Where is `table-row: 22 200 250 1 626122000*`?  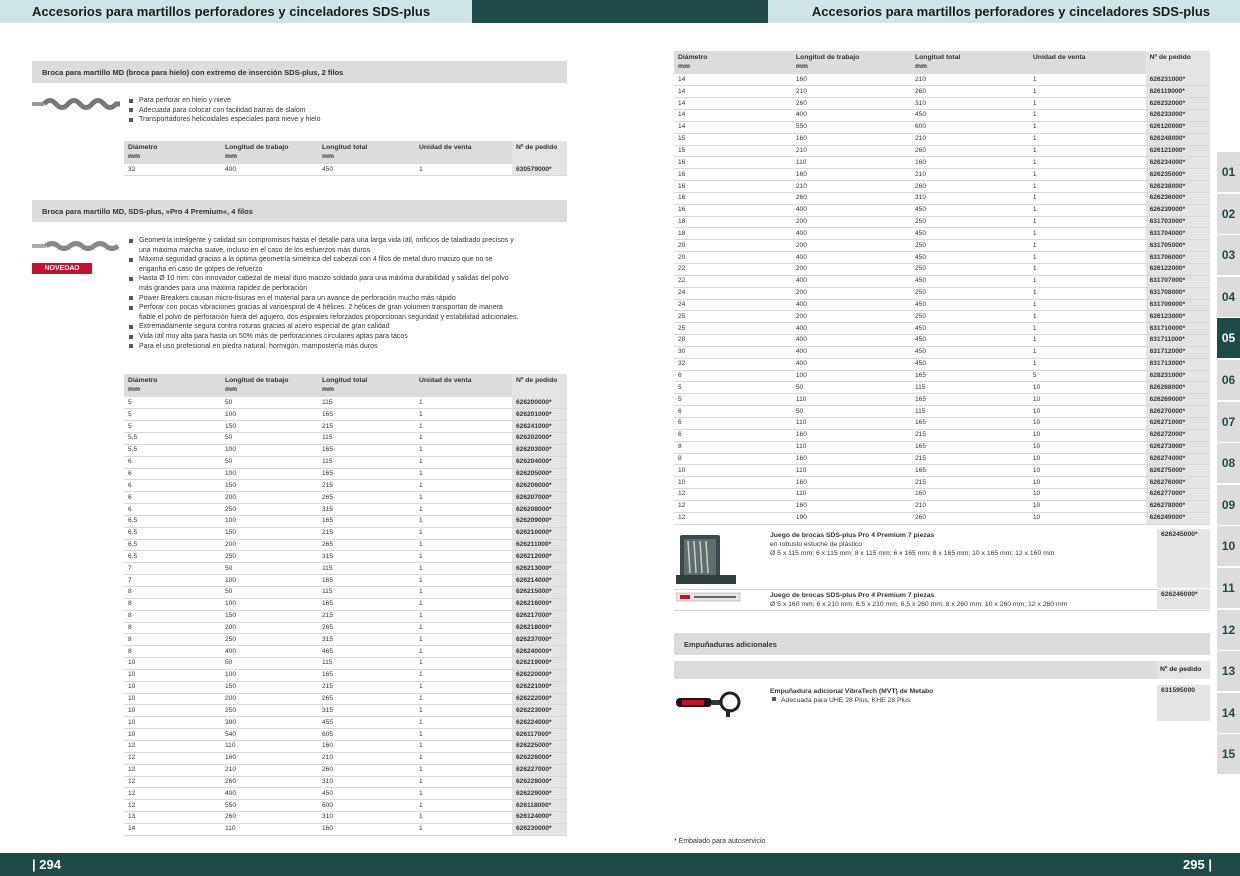 table-row: 22 200 250 1 626122000* is located at coordinates (942, 269).